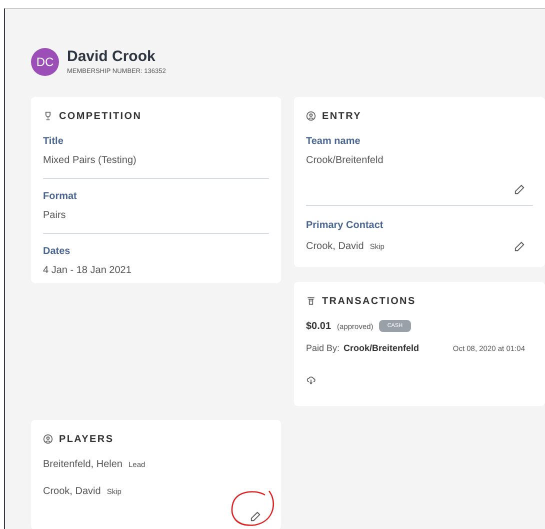  What do you see at coordinates (335, 247) in the screenshot?
I see `contact-name: Crook, David` at bounding box center [335, 247].